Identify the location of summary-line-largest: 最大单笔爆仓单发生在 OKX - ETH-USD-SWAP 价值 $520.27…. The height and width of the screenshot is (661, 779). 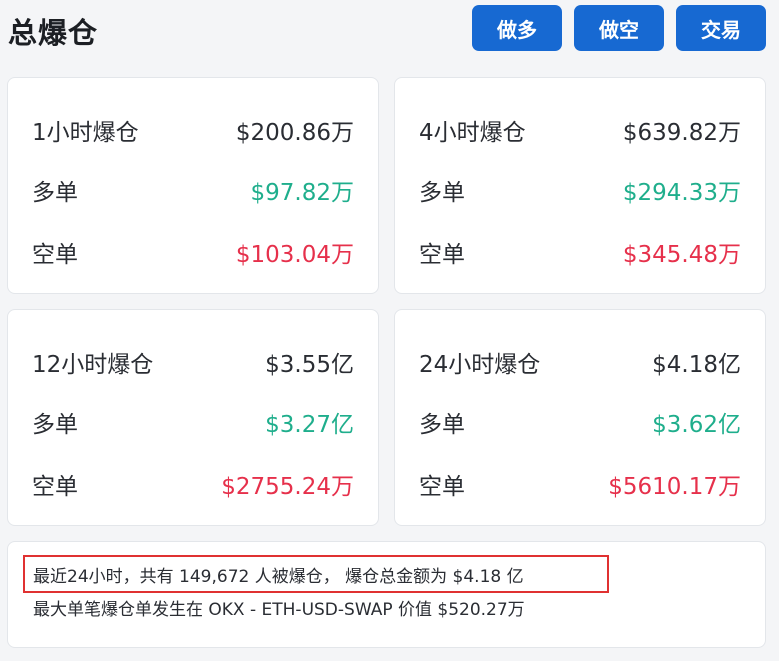
(279, 610).